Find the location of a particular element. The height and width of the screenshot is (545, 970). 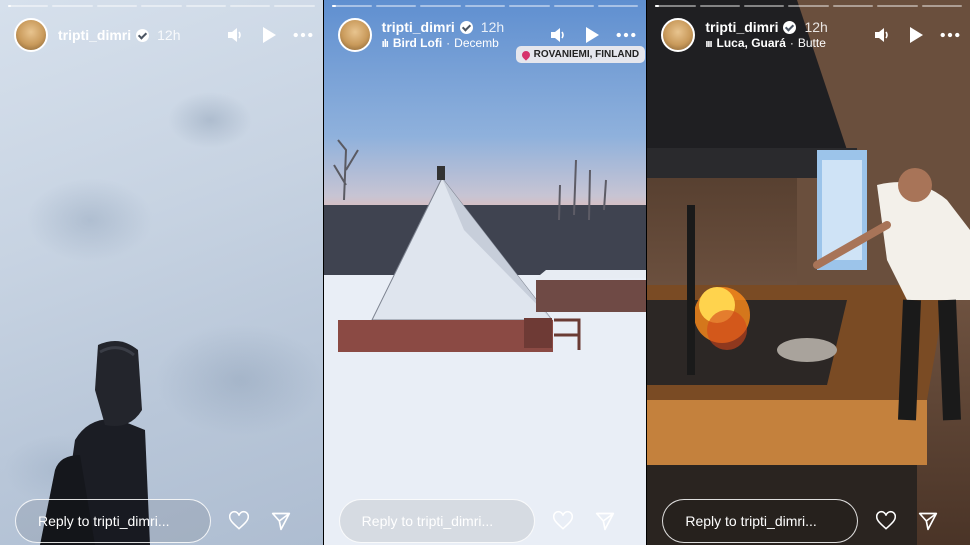

music-extra: Butte is located at coordinates (811, 44).